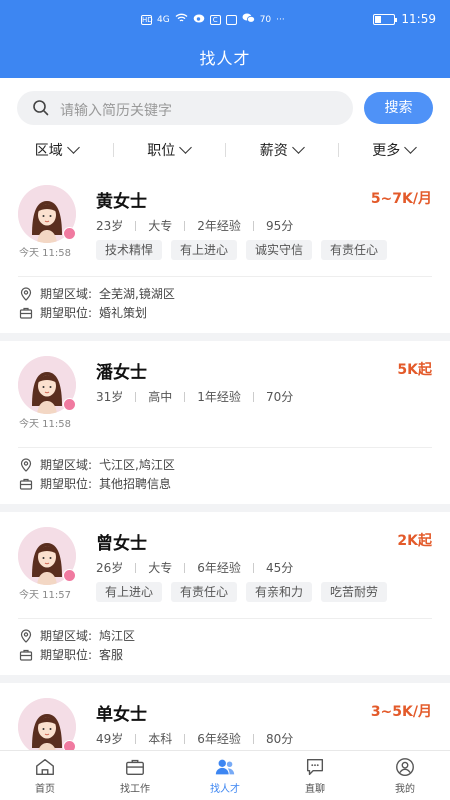  What do you see at coordinates (169, 150) in the screenshot?
I see `filter-position: 职位` at bounding box center [169, 150].